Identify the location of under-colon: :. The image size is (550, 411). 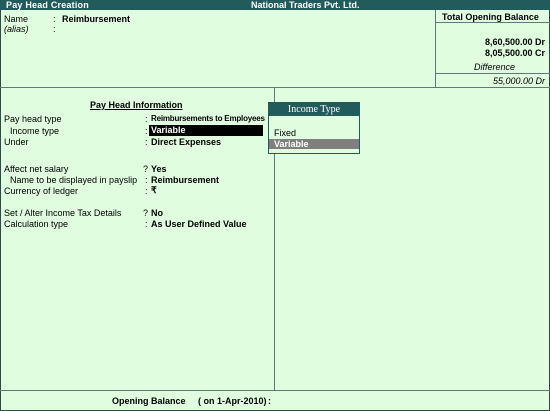
(146, 142).